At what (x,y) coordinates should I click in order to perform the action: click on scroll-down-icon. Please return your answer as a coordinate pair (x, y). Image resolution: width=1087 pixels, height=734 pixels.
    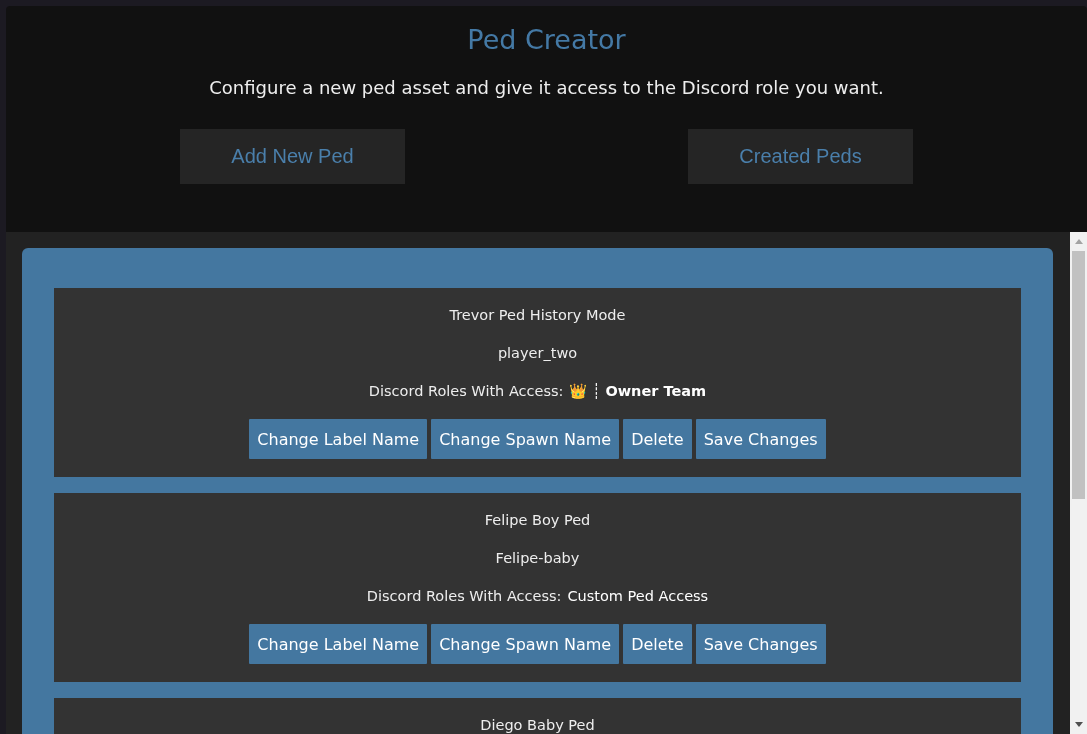
    Looking at the image, I should click on (1078, 724).